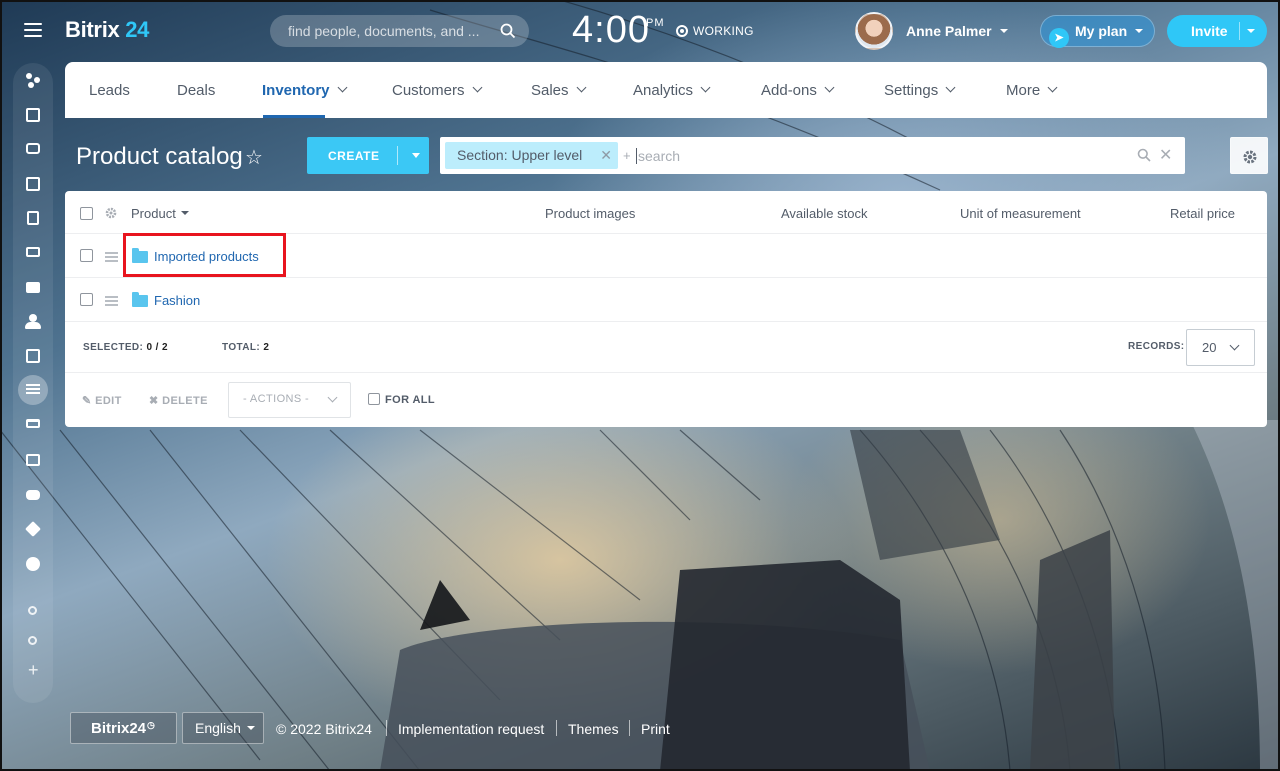 This screenshot has width=1280, height=771. I want to click on active-tab-underline, so click(294, 116).